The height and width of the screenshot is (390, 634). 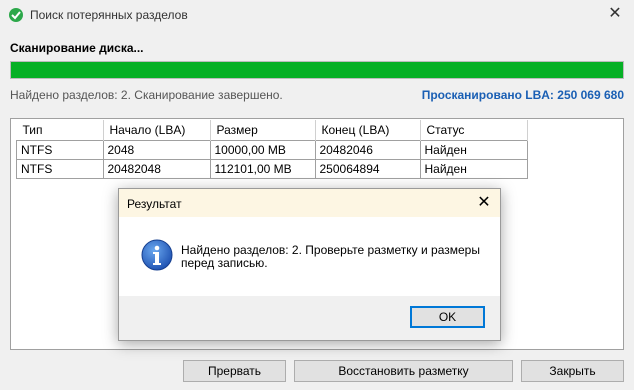 I want to click on cell-end: 20482046, so click(x=367, y=150).